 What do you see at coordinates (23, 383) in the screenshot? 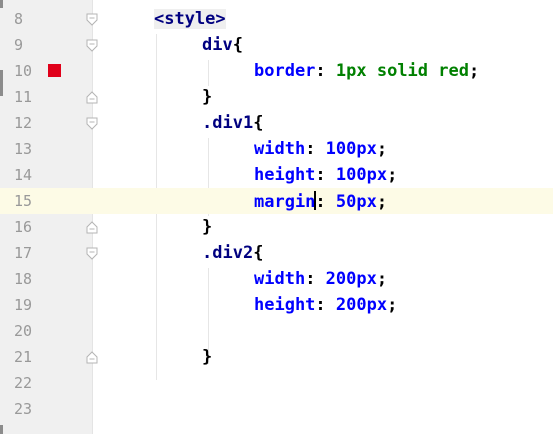
I see `line-number: 22` at bounding box center [23, 383].